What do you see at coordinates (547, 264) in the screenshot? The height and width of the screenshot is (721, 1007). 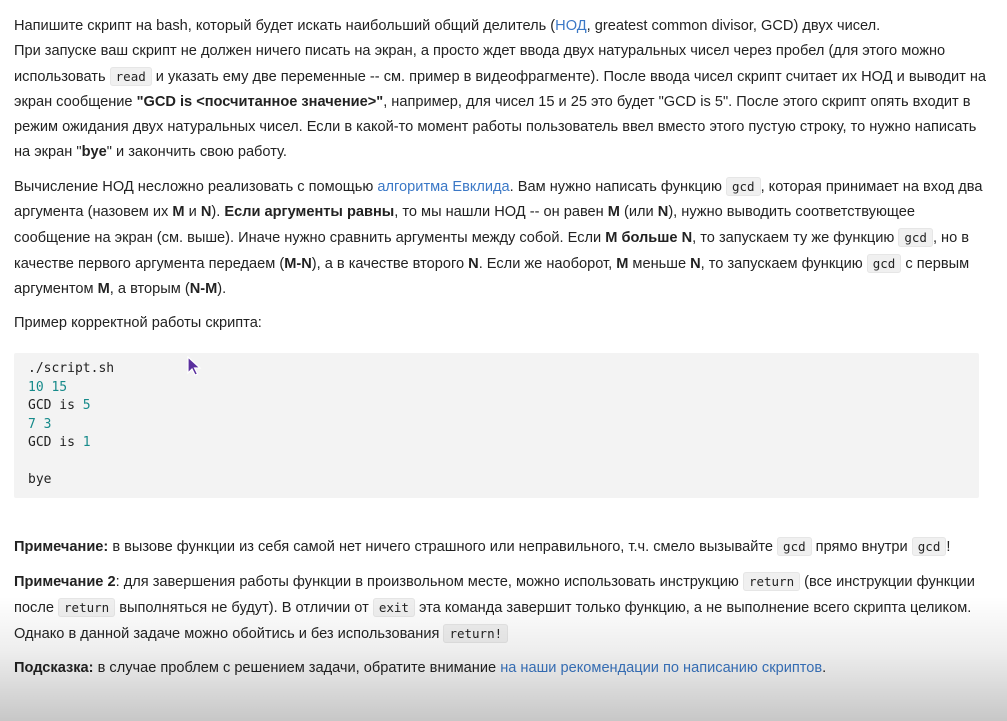 I see `text: . Если же наоборот,` at bounding box center [547, 264].